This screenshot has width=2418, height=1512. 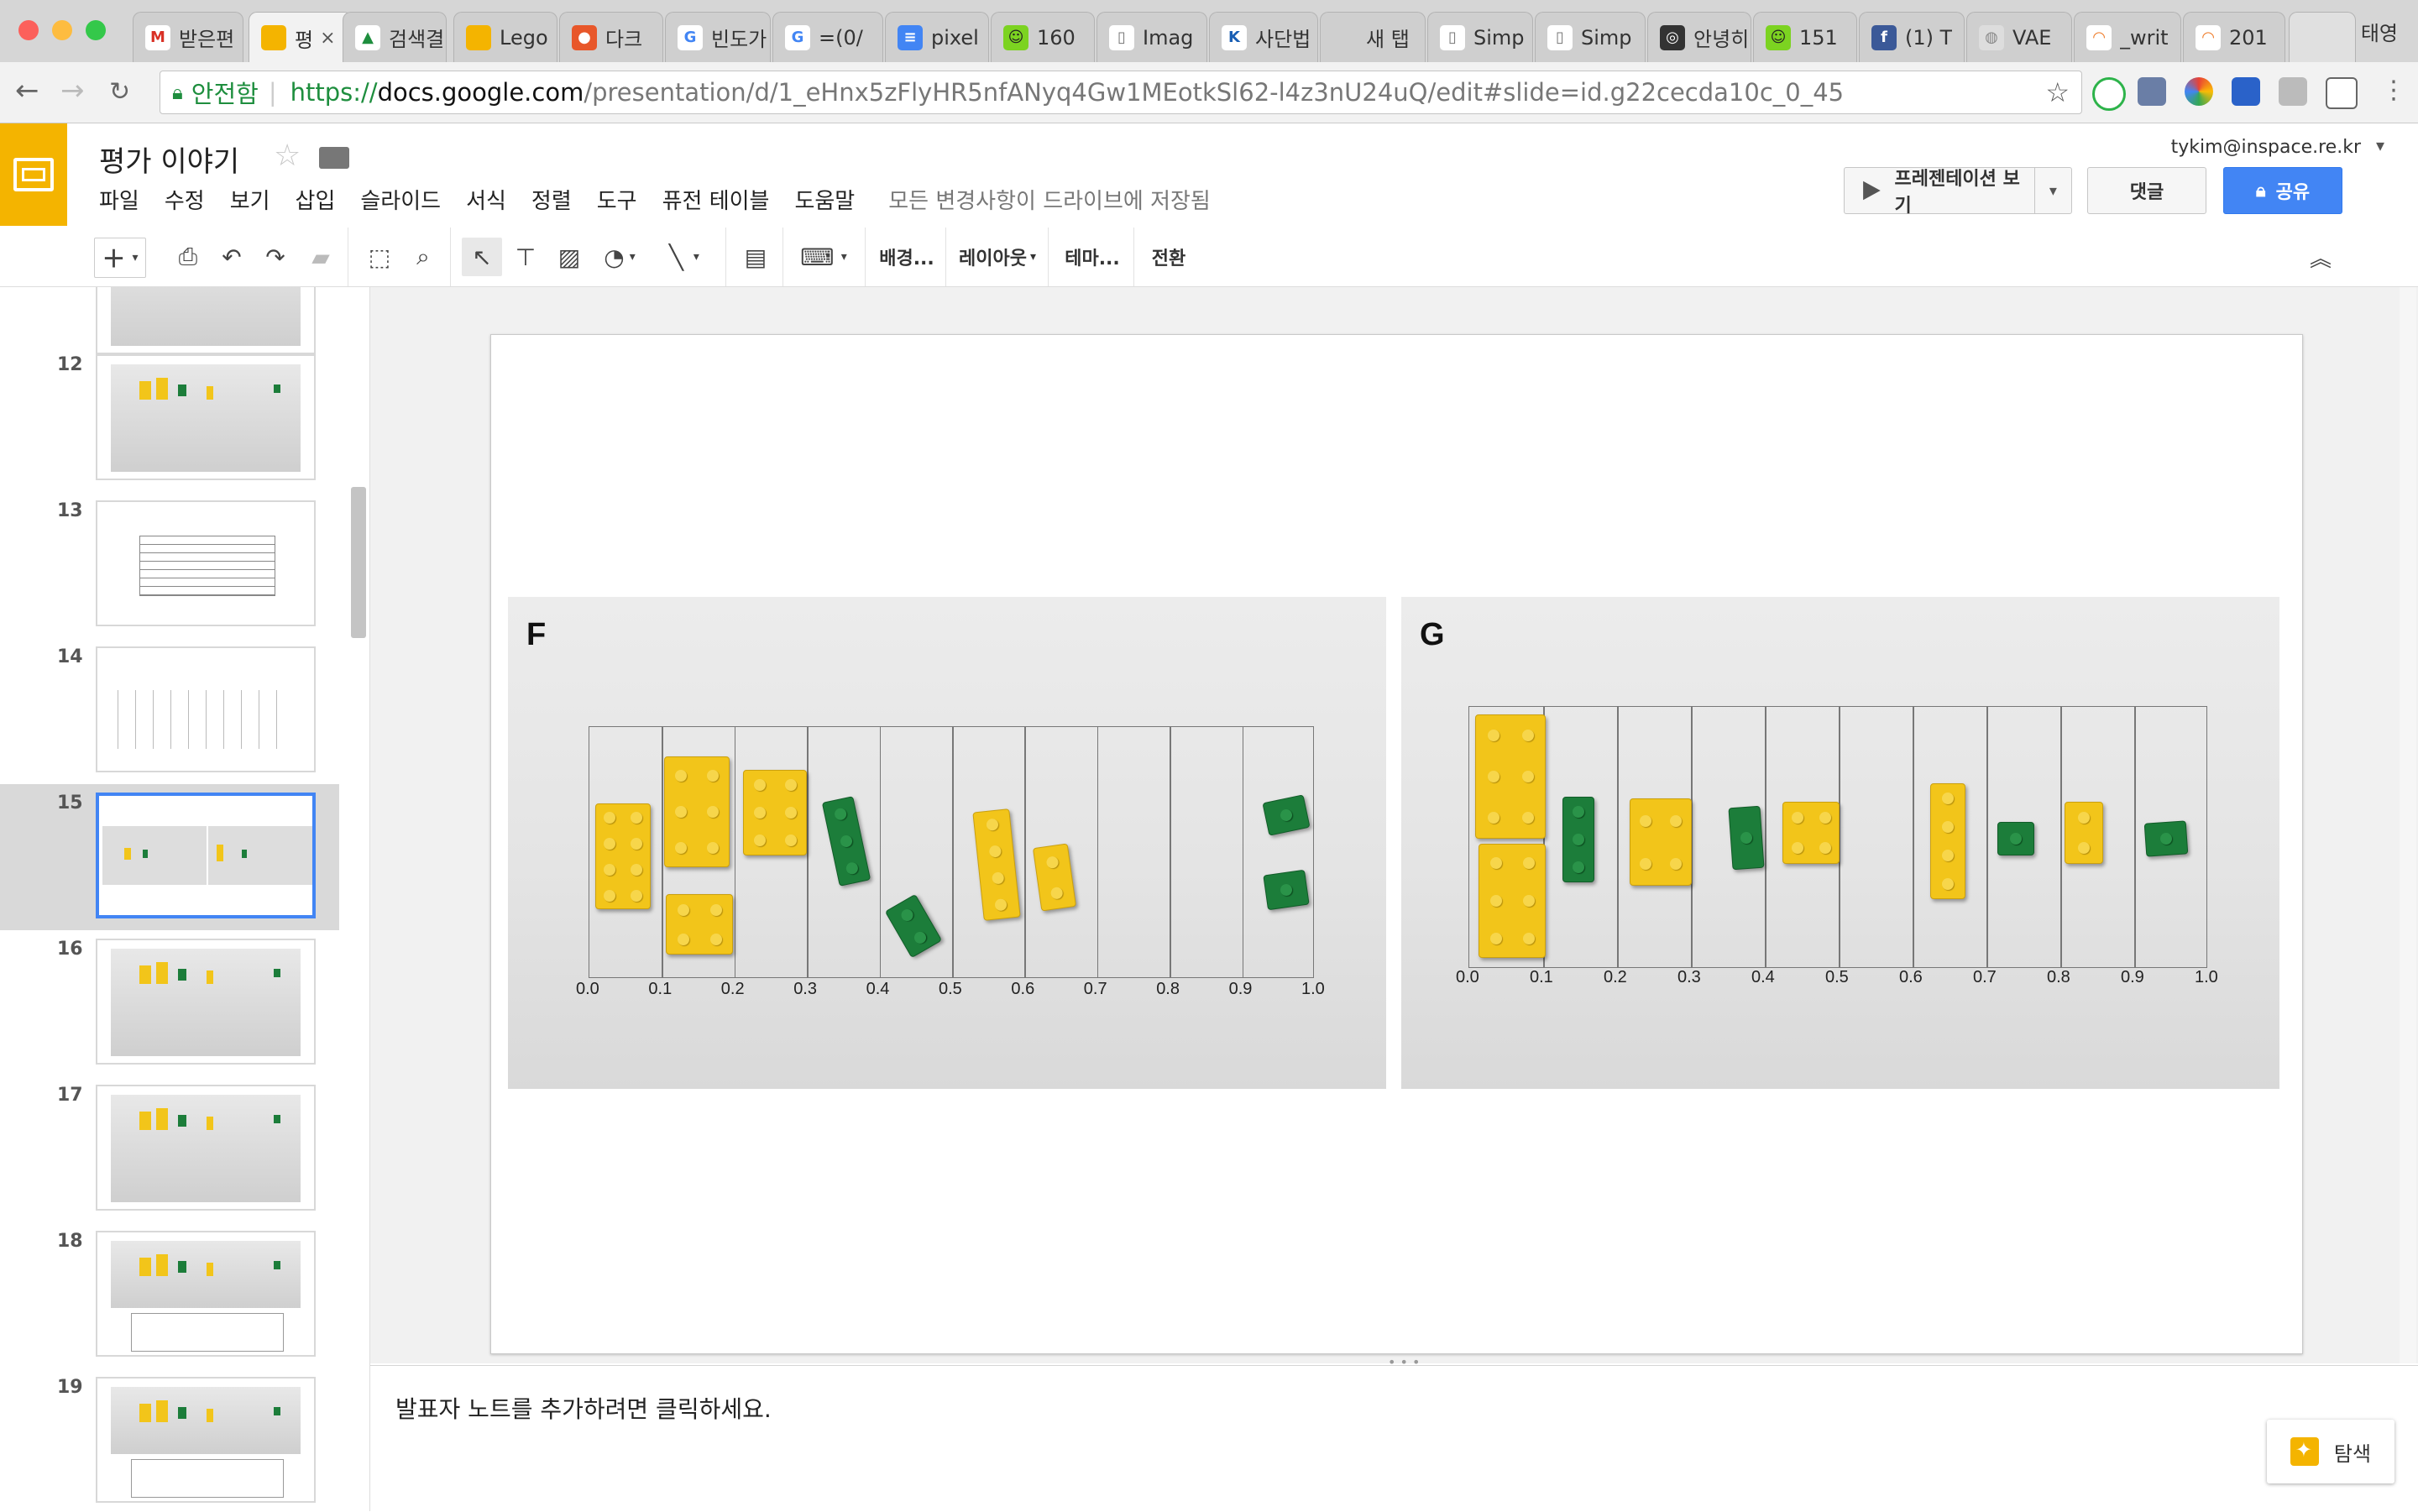 I want to click on browser-tab: ● 다크, so click(x=611, y=37).